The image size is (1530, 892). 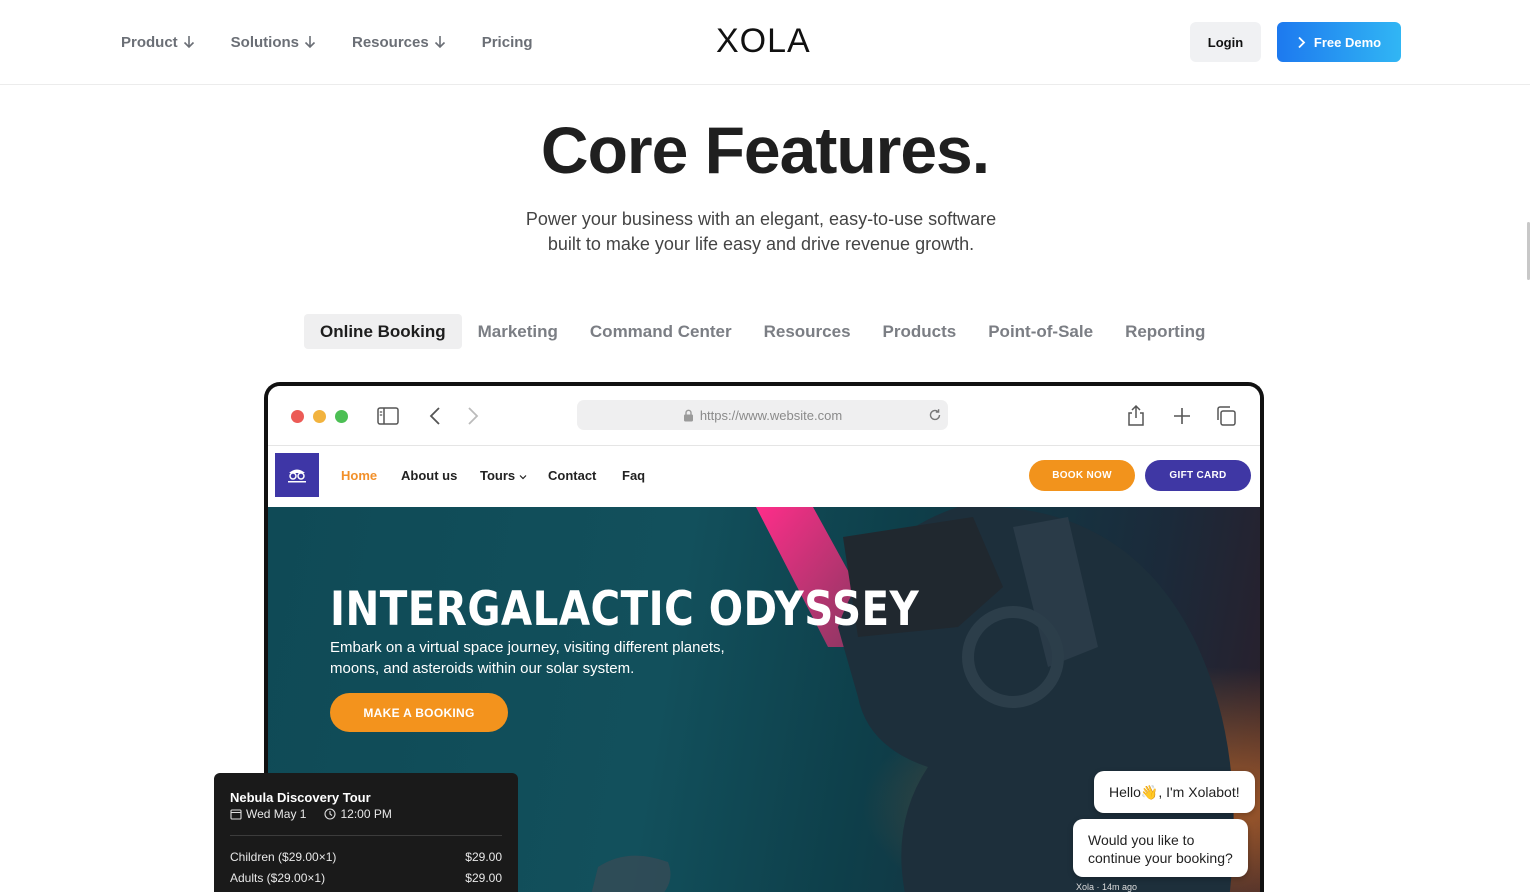 I want to click on price-row-label: Children ($29.00×1), so click(x=283, y=857).